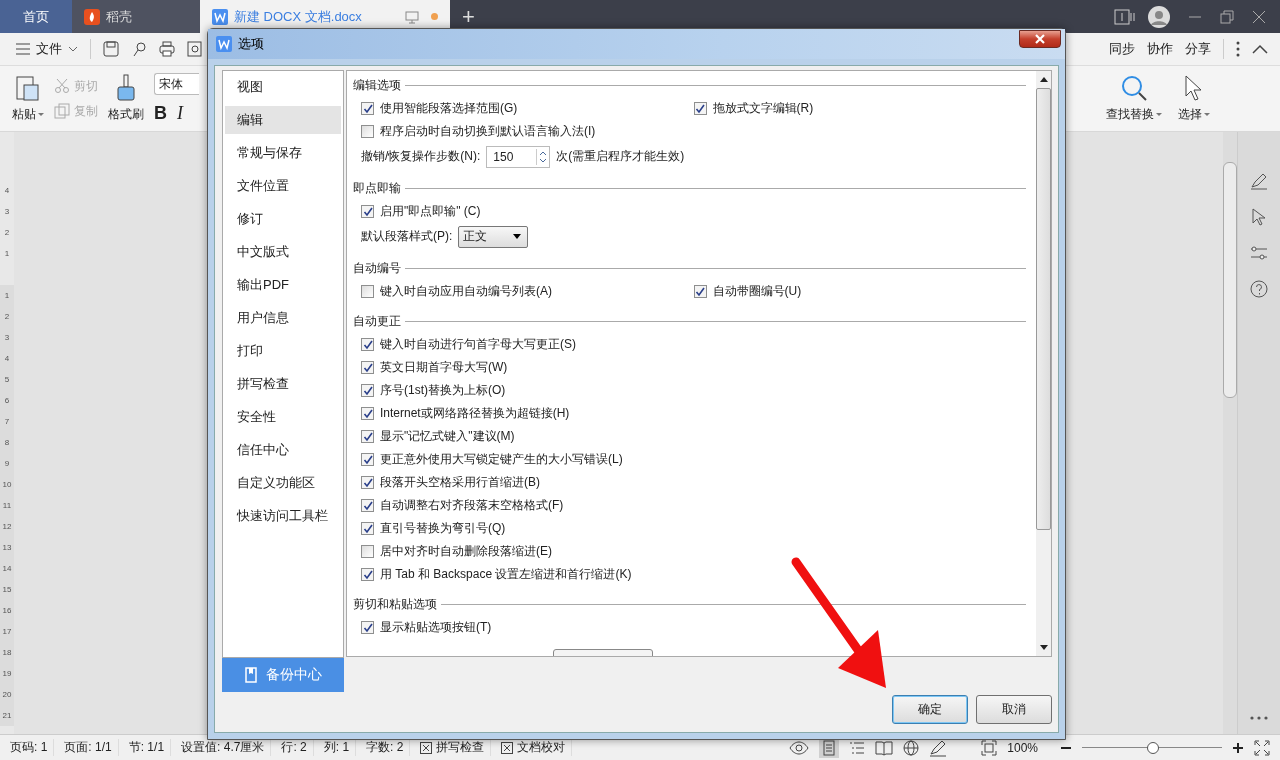 This screenshot has height=760, width=1280. What do you see at coordinates (989, 747) in the screenshot?
I see `fit-page-icon` at bounding box center [989, 747].